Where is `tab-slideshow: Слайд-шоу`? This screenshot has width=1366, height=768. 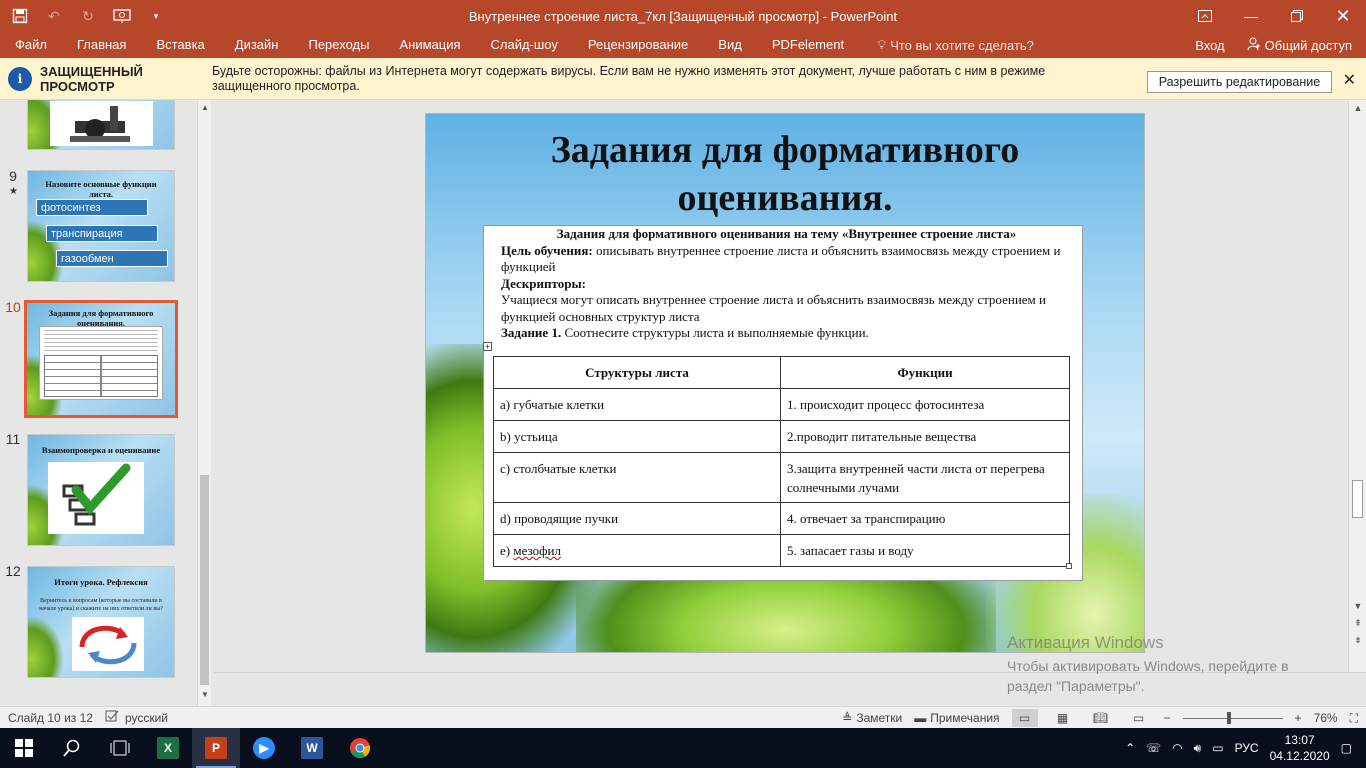
tab-slideshow: Слайд-шоу is located at coordinates (524, 45).